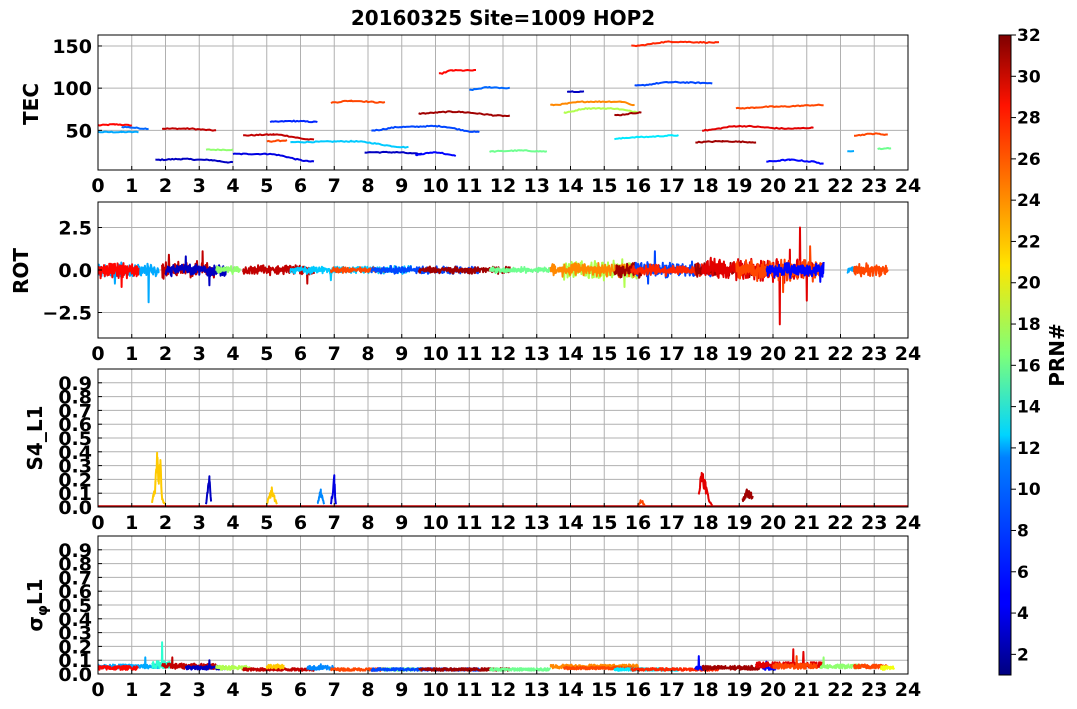 This screenshot has height=709, width=1077. Describe the element at coordinates (1023, 614) in the screenshot. I see `colorbar-tick-label: 4` at that location.